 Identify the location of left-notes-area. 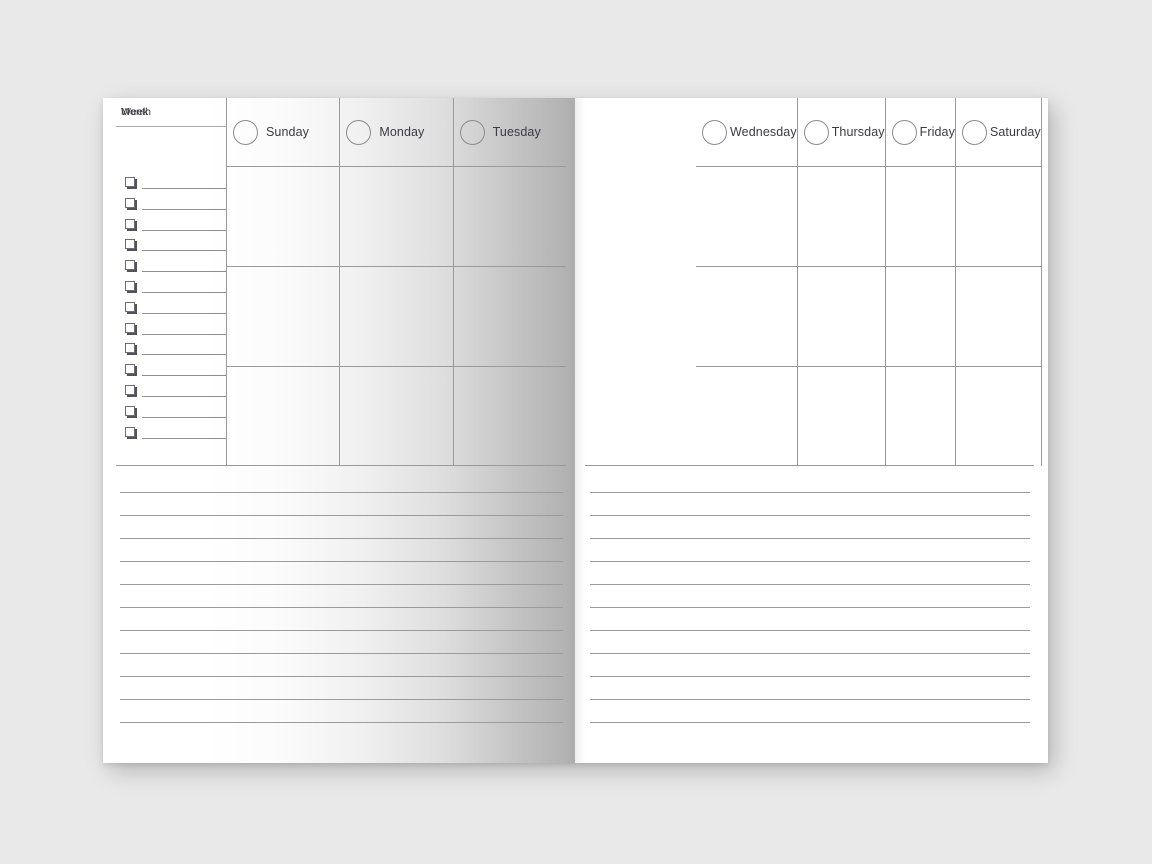
(341, 612).